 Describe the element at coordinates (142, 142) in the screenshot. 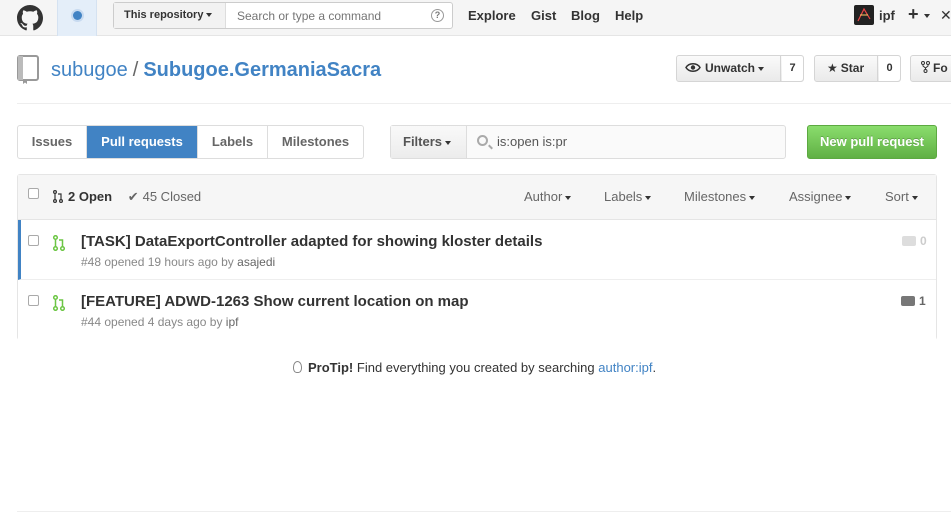

I see `tab-pull-requests: Pull requests` at that location.